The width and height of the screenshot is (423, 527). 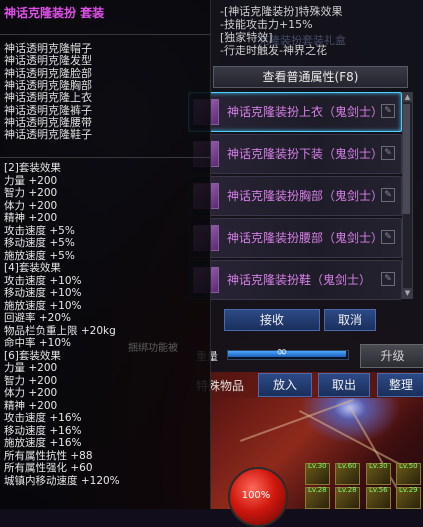 I want to click on set-effect-line: 命中率 +10%, so click(x=37, y=343).